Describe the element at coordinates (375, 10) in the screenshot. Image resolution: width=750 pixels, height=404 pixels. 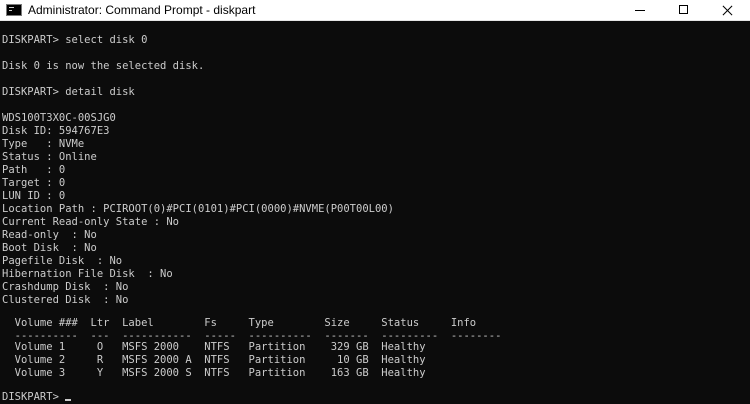
I see `title-bar: Administrator: Command Prompt - diskpart` at that location.